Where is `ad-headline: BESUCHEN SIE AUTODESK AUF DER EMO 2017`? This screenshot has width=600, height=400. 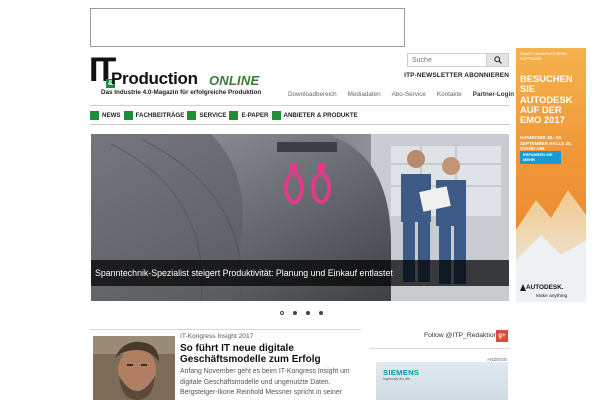
ad-headline: BESUCHEN SIE AUTODESK AUF DER EMO 2017 is located at coordinates (546, 99).